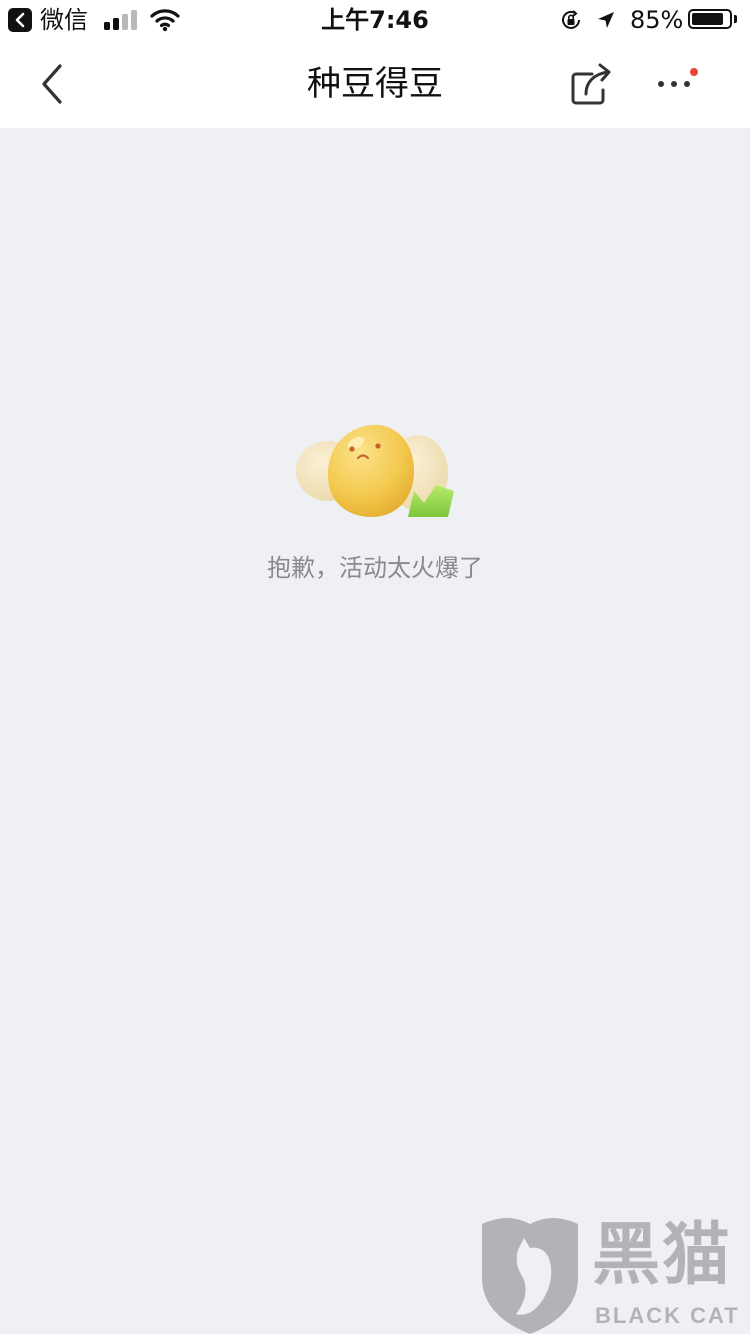  I want to click on watermark-en: BLACK CAT, so click(667, 1315).